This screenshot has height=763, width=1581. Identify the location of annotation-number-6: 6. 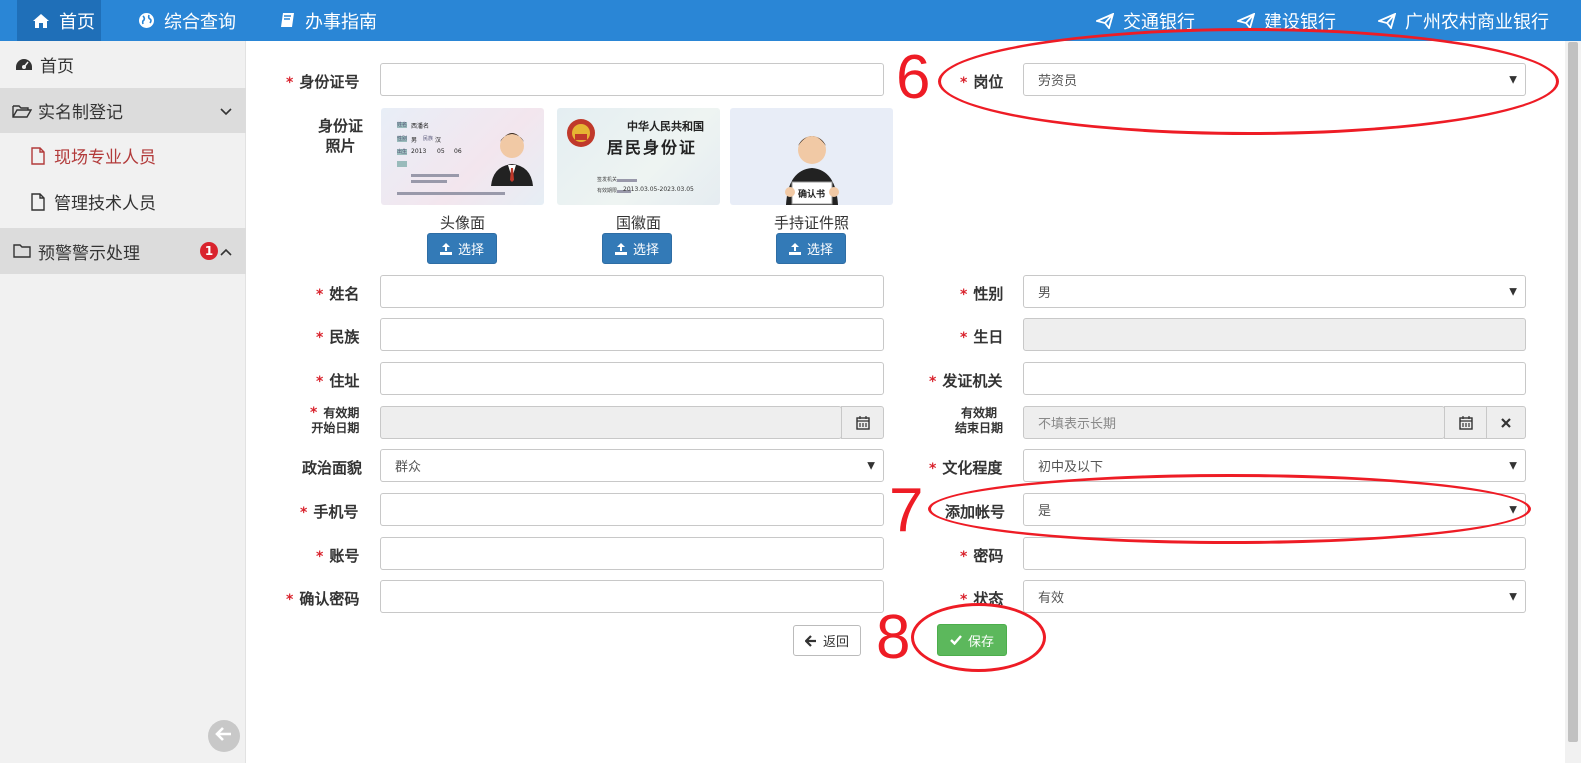
(913, 77).